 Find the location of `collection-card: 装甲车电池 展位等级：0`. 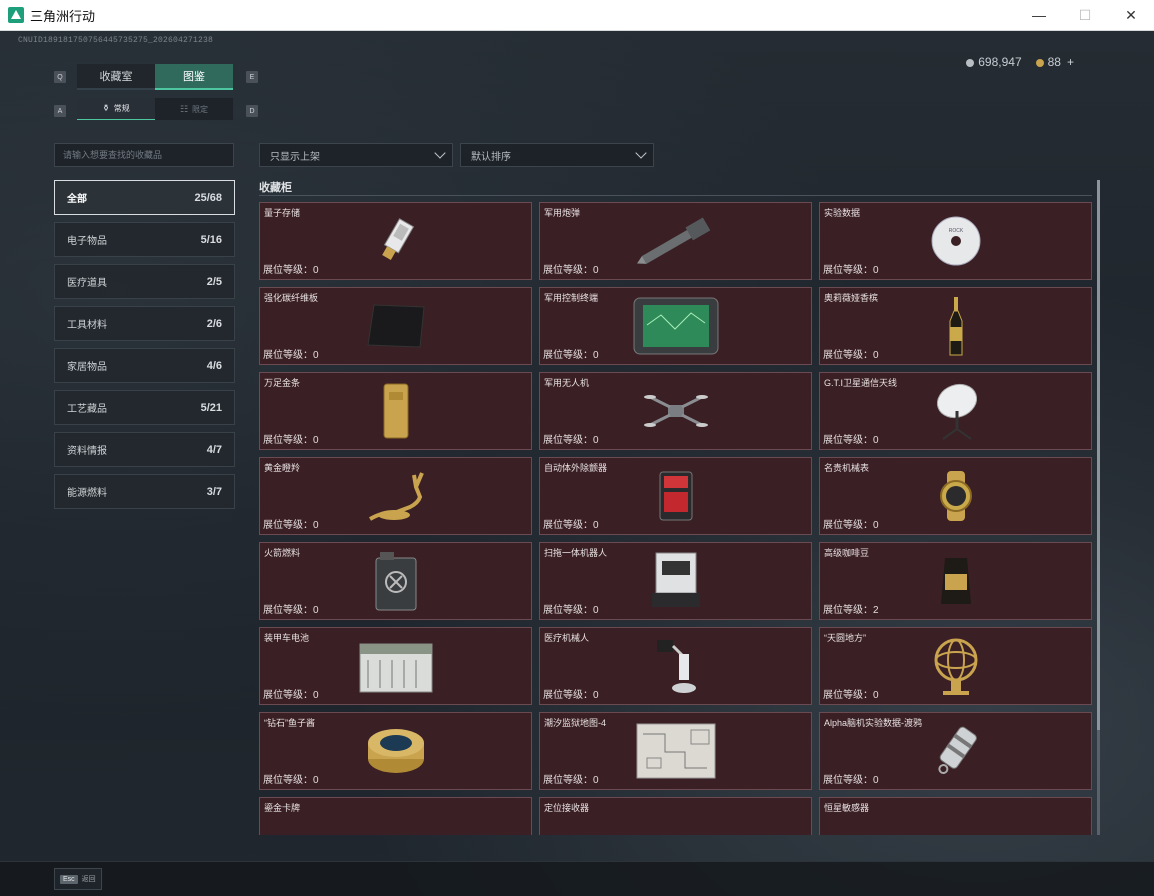

collection-card: 装甲车电池 展位等级：0 is located at coordinates (395, 666).